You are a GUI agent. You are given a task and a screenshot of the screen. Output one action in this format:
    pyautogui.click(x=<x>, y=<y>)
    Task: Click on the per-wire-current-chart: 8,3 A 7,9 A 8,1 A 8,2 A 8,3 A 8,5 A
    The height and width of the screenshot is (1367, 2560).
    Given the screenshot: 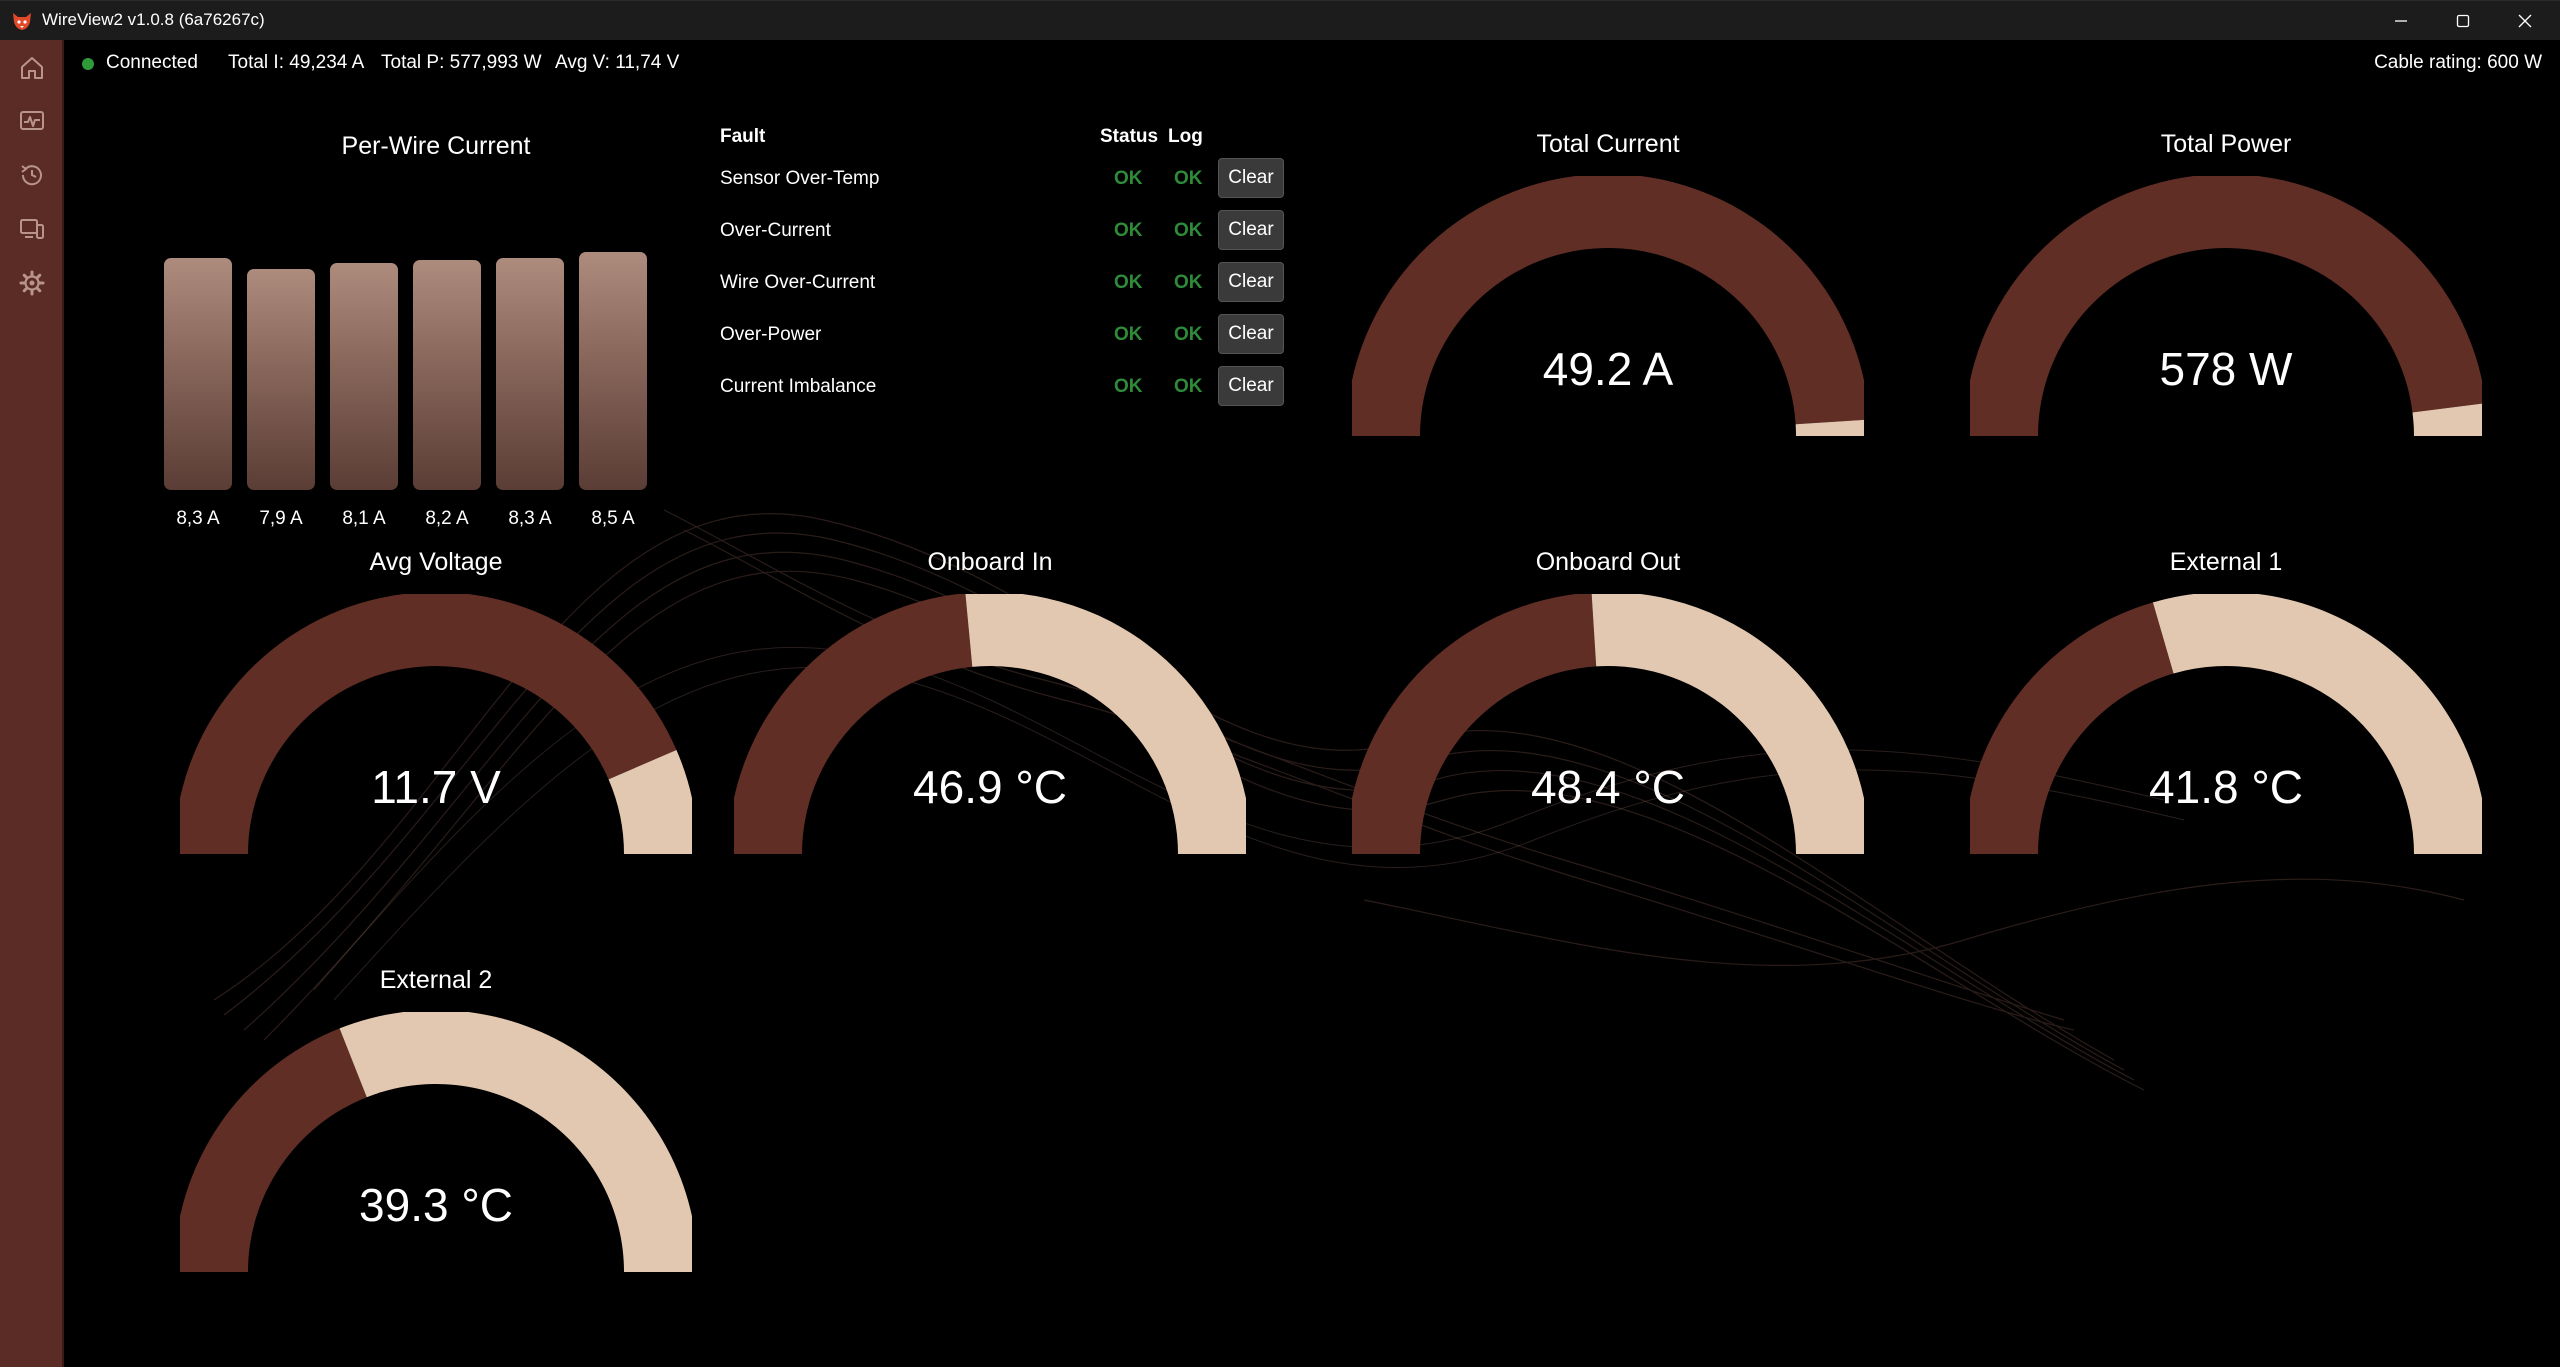 What is the action you would take?
    pyautogui.click(x=436, y=370)
    